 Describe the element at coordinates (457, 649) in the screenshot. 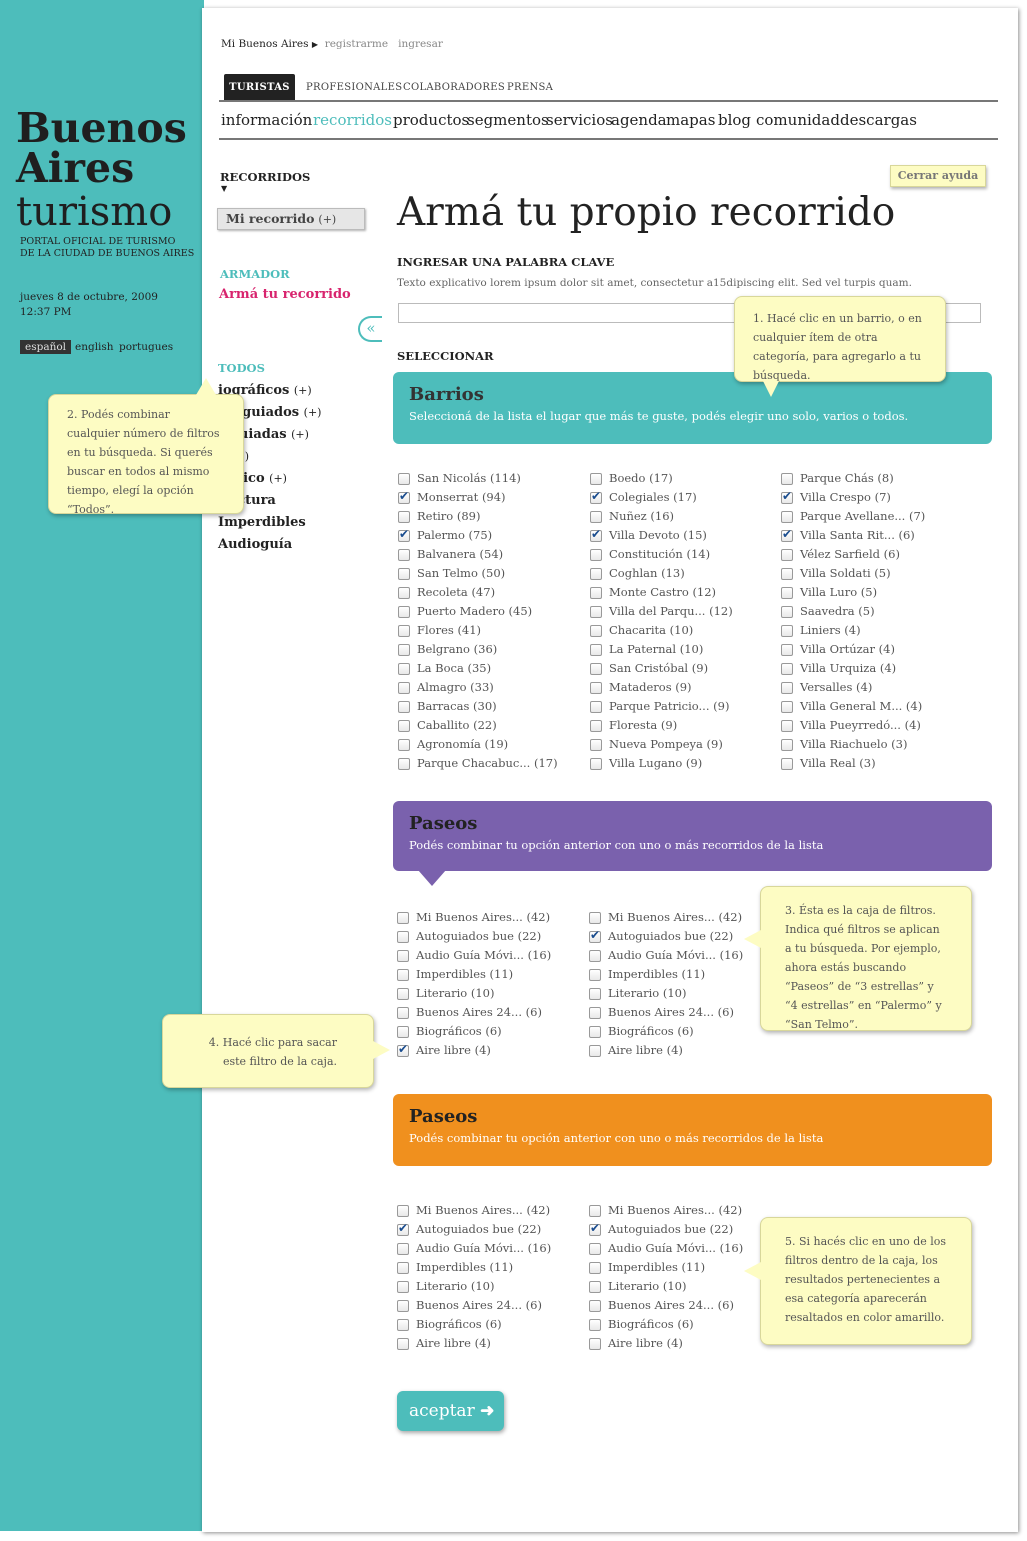

I see `checkbox-label: Belgrano (36)` at that location.